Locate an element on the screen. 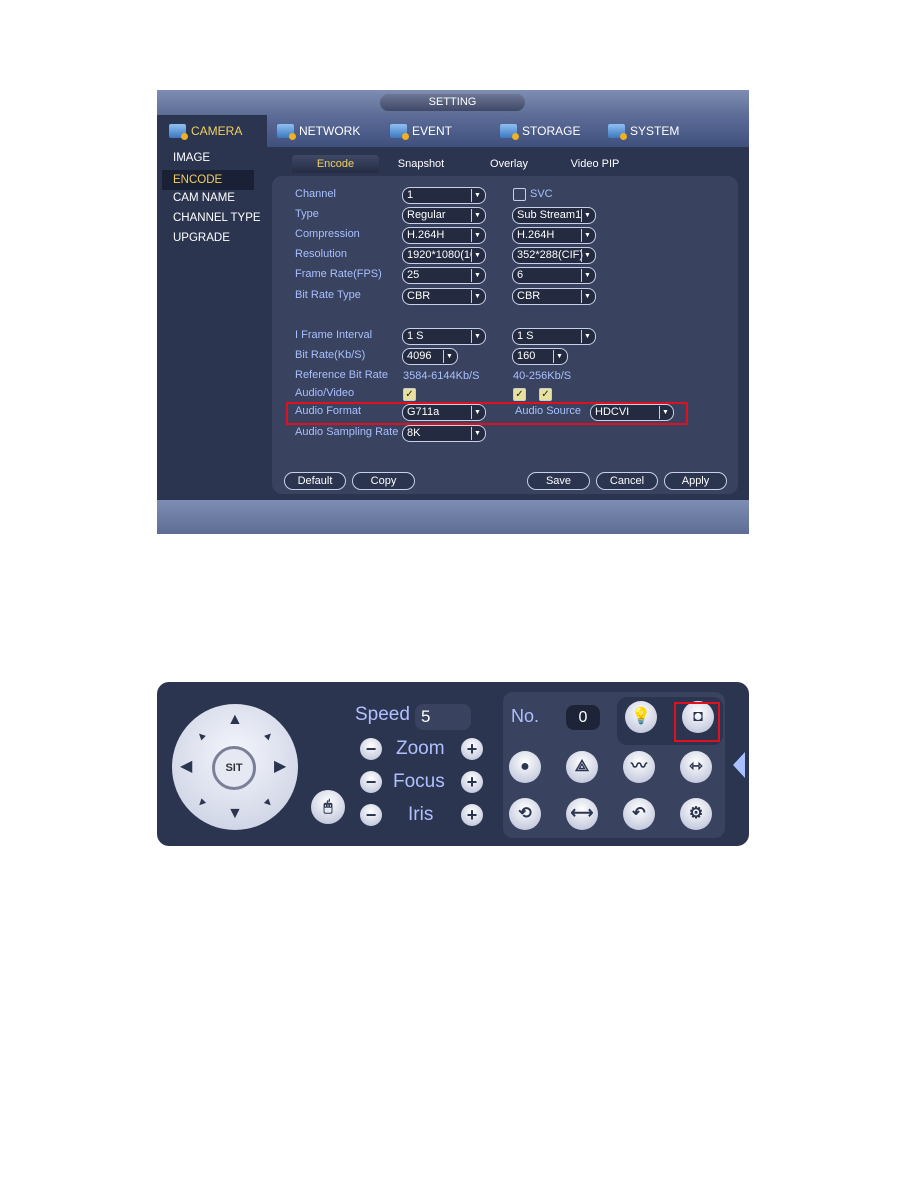 Image resolution: width=918 pixels, height=1188 pixels. type-sub-dropdown: Sub Stream1 ▼ is located at coordinates (554, 215).